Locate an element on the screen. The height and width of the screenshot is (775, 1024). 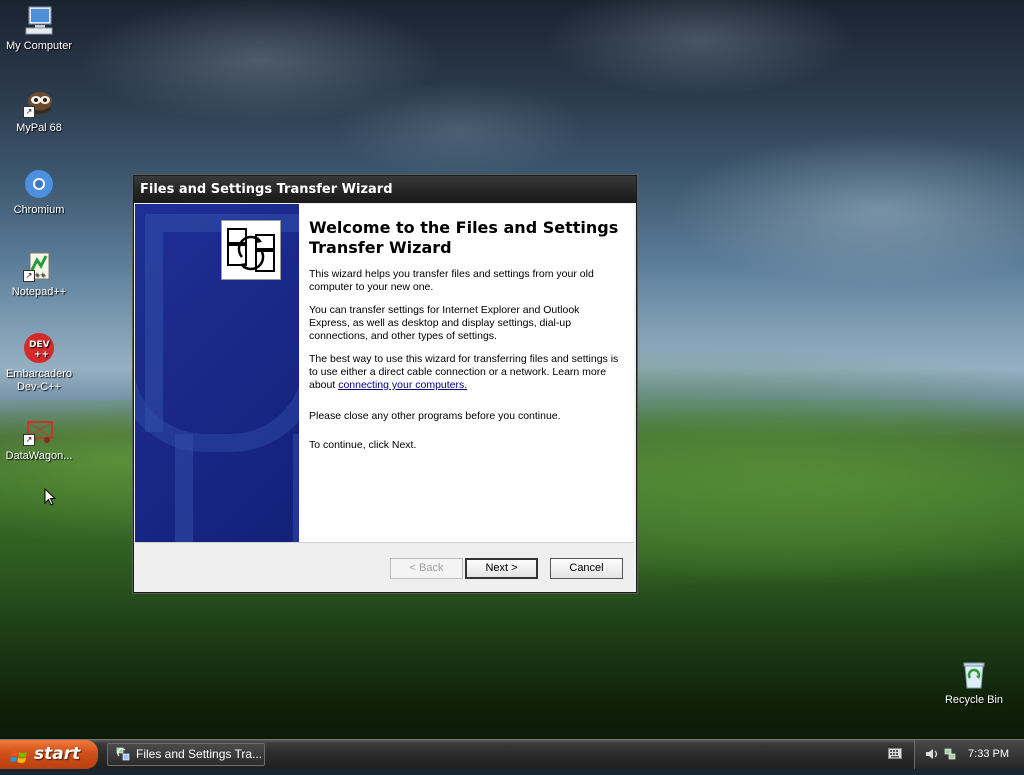
desktop-icon-label: My Computer is located at coordinates (39, 46).